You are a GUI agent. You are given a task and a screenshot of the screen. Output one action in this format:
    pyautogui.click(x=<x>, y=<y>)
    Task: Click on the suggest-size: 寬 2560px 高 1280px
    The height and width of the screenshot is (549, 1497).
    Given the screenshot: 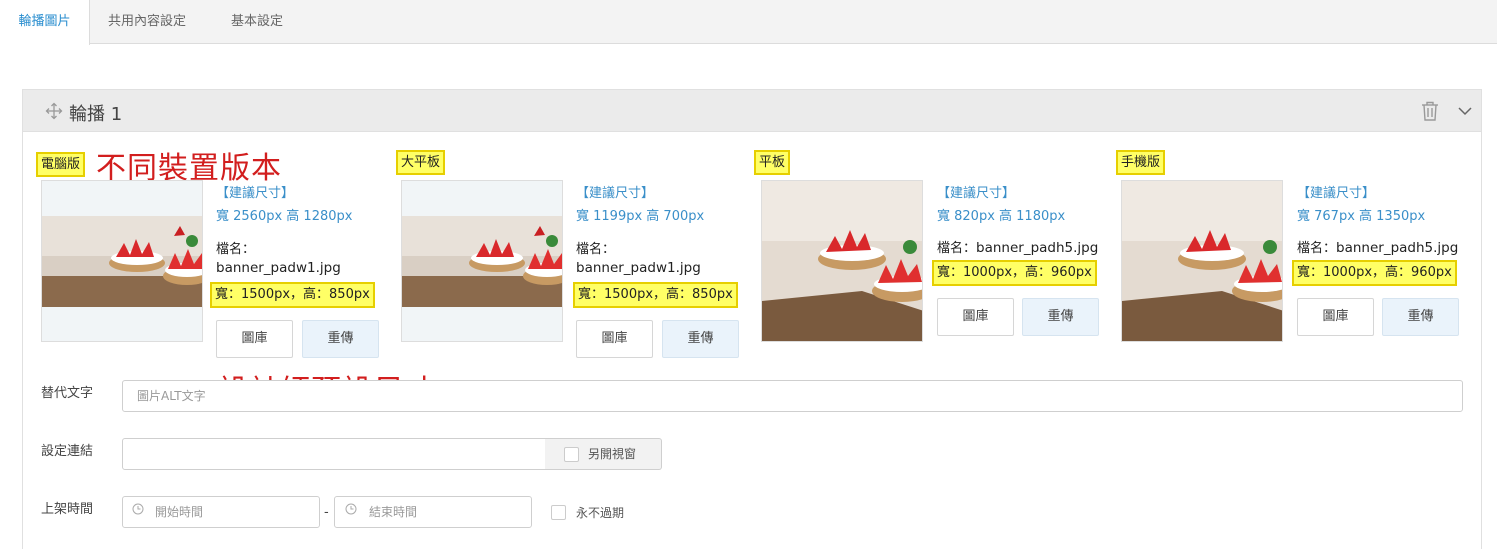 What is the action you would take?
    pyautogui.click(x=284, y=216)
    